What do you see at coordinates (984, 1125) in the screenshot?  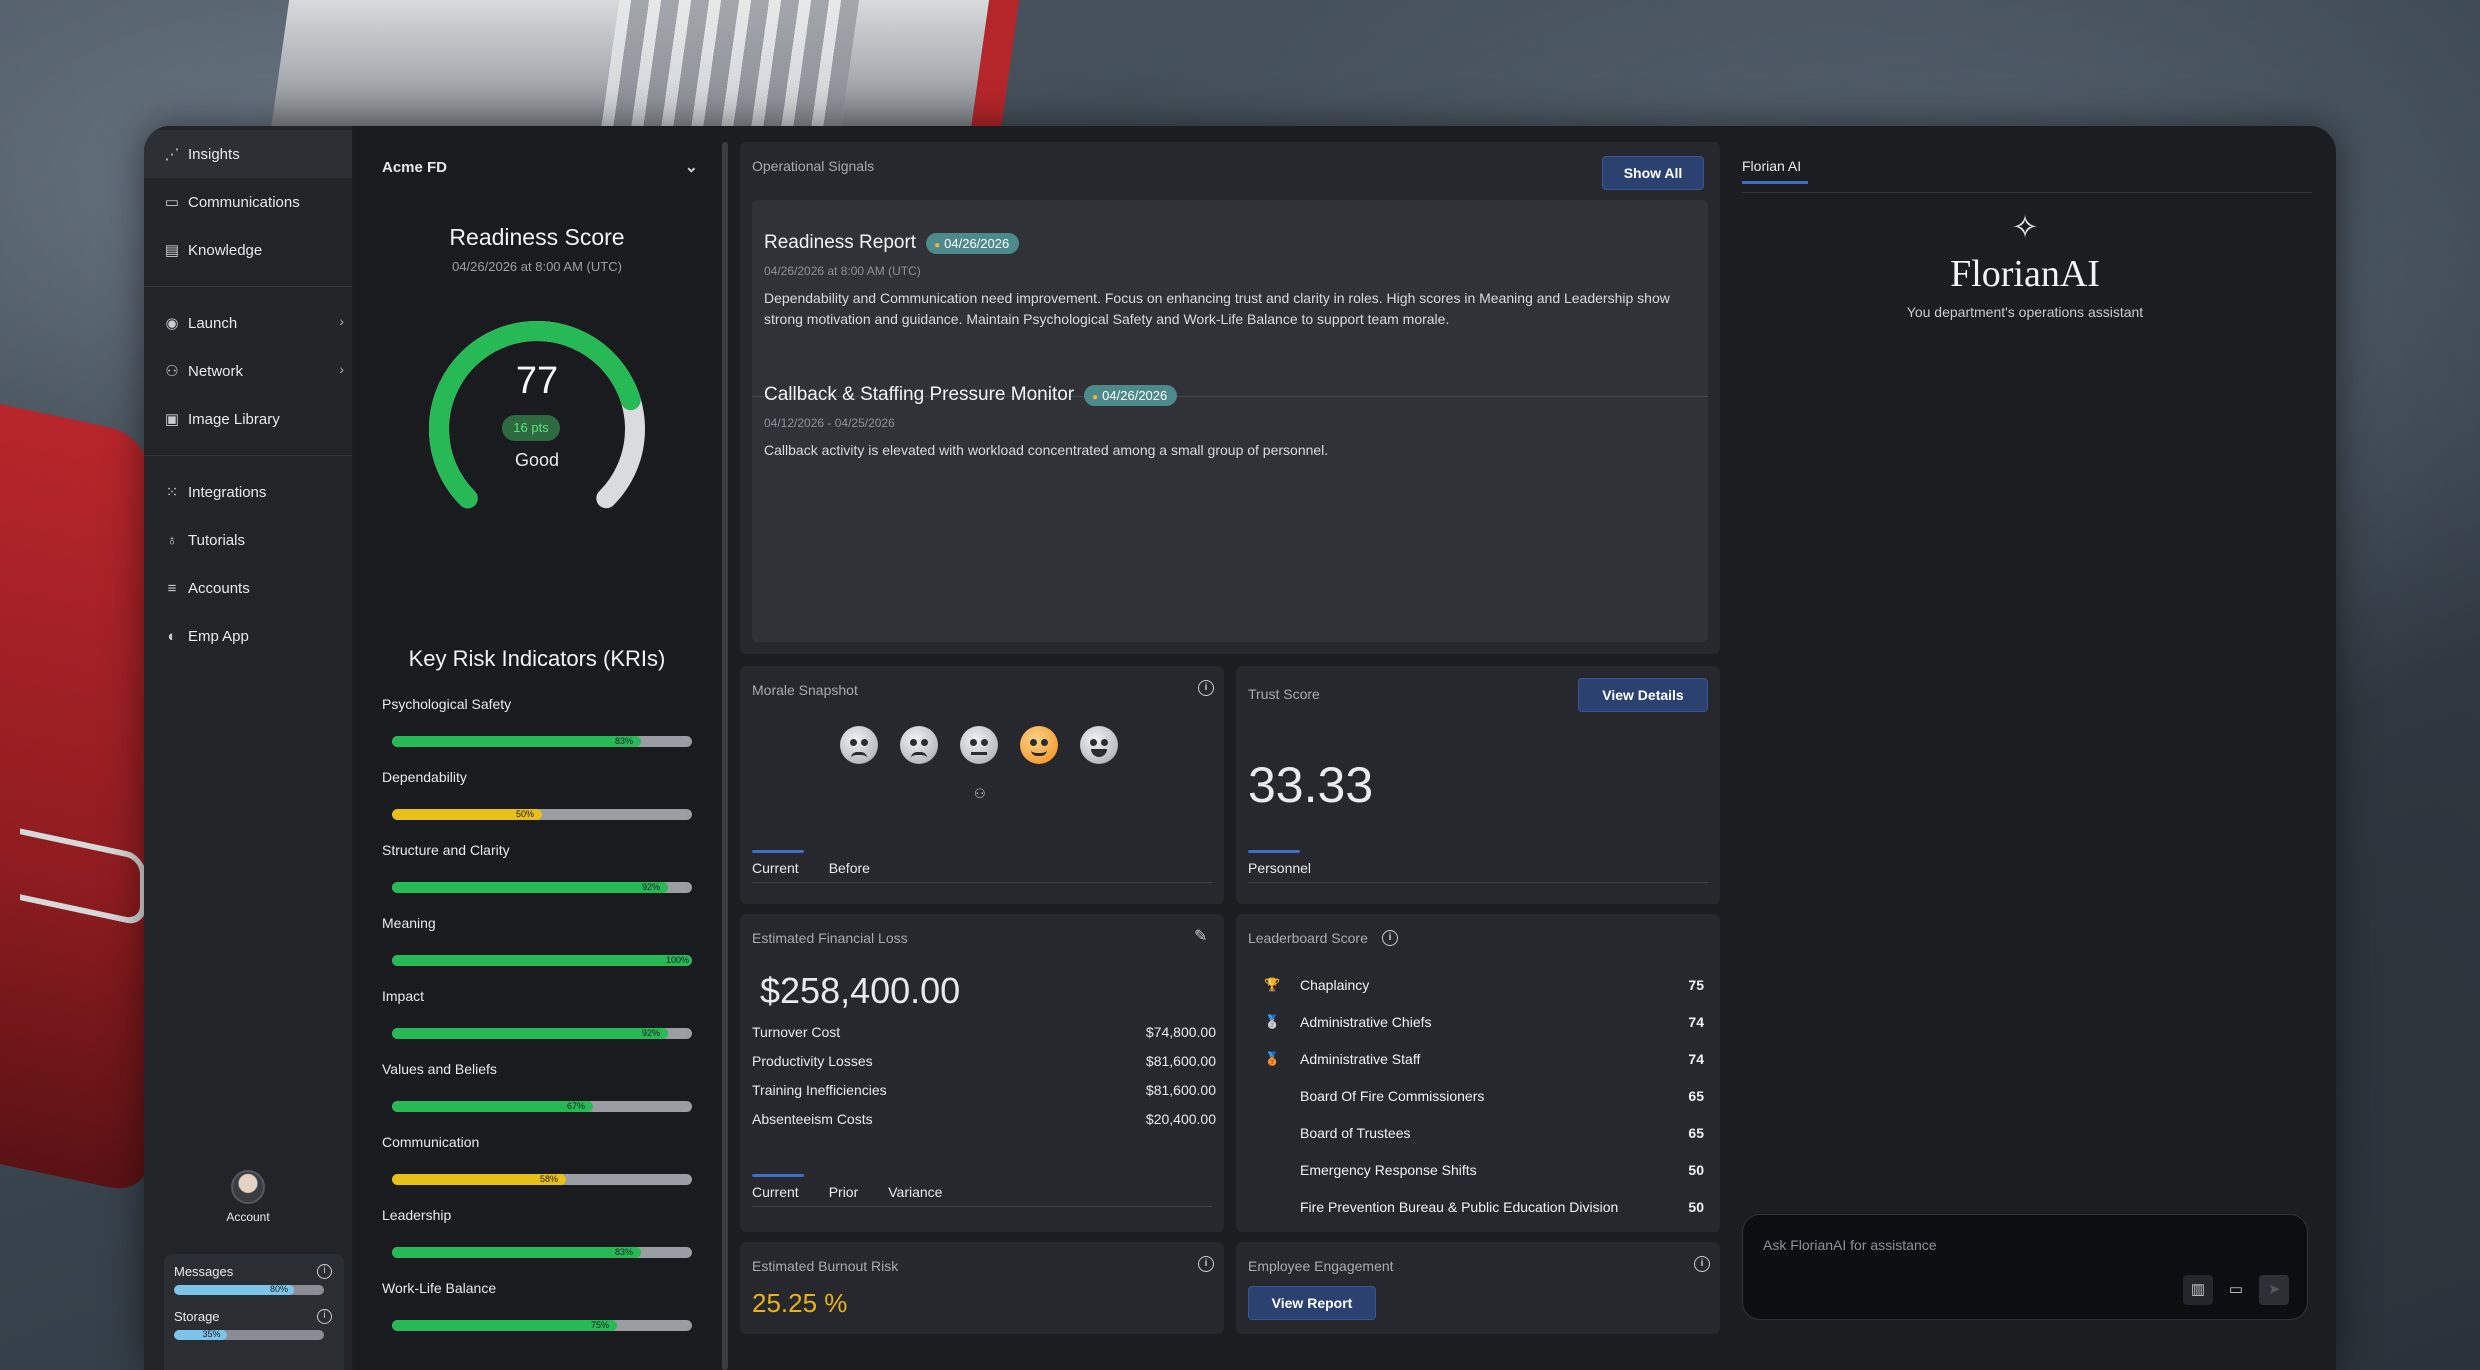 I see `financial-loss-row: Absenteeism Costs $20,400.00` at bounding box center [984, 1125].